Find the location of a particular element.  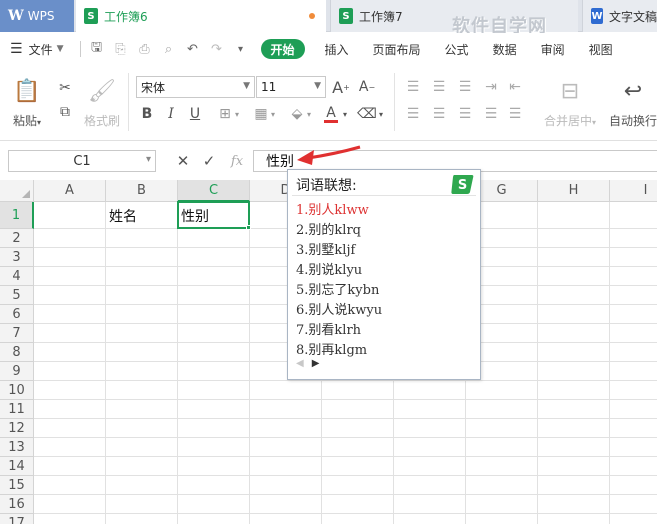

menu-file: ☰ 文件 ▼ is located at coordinates (38, 49).